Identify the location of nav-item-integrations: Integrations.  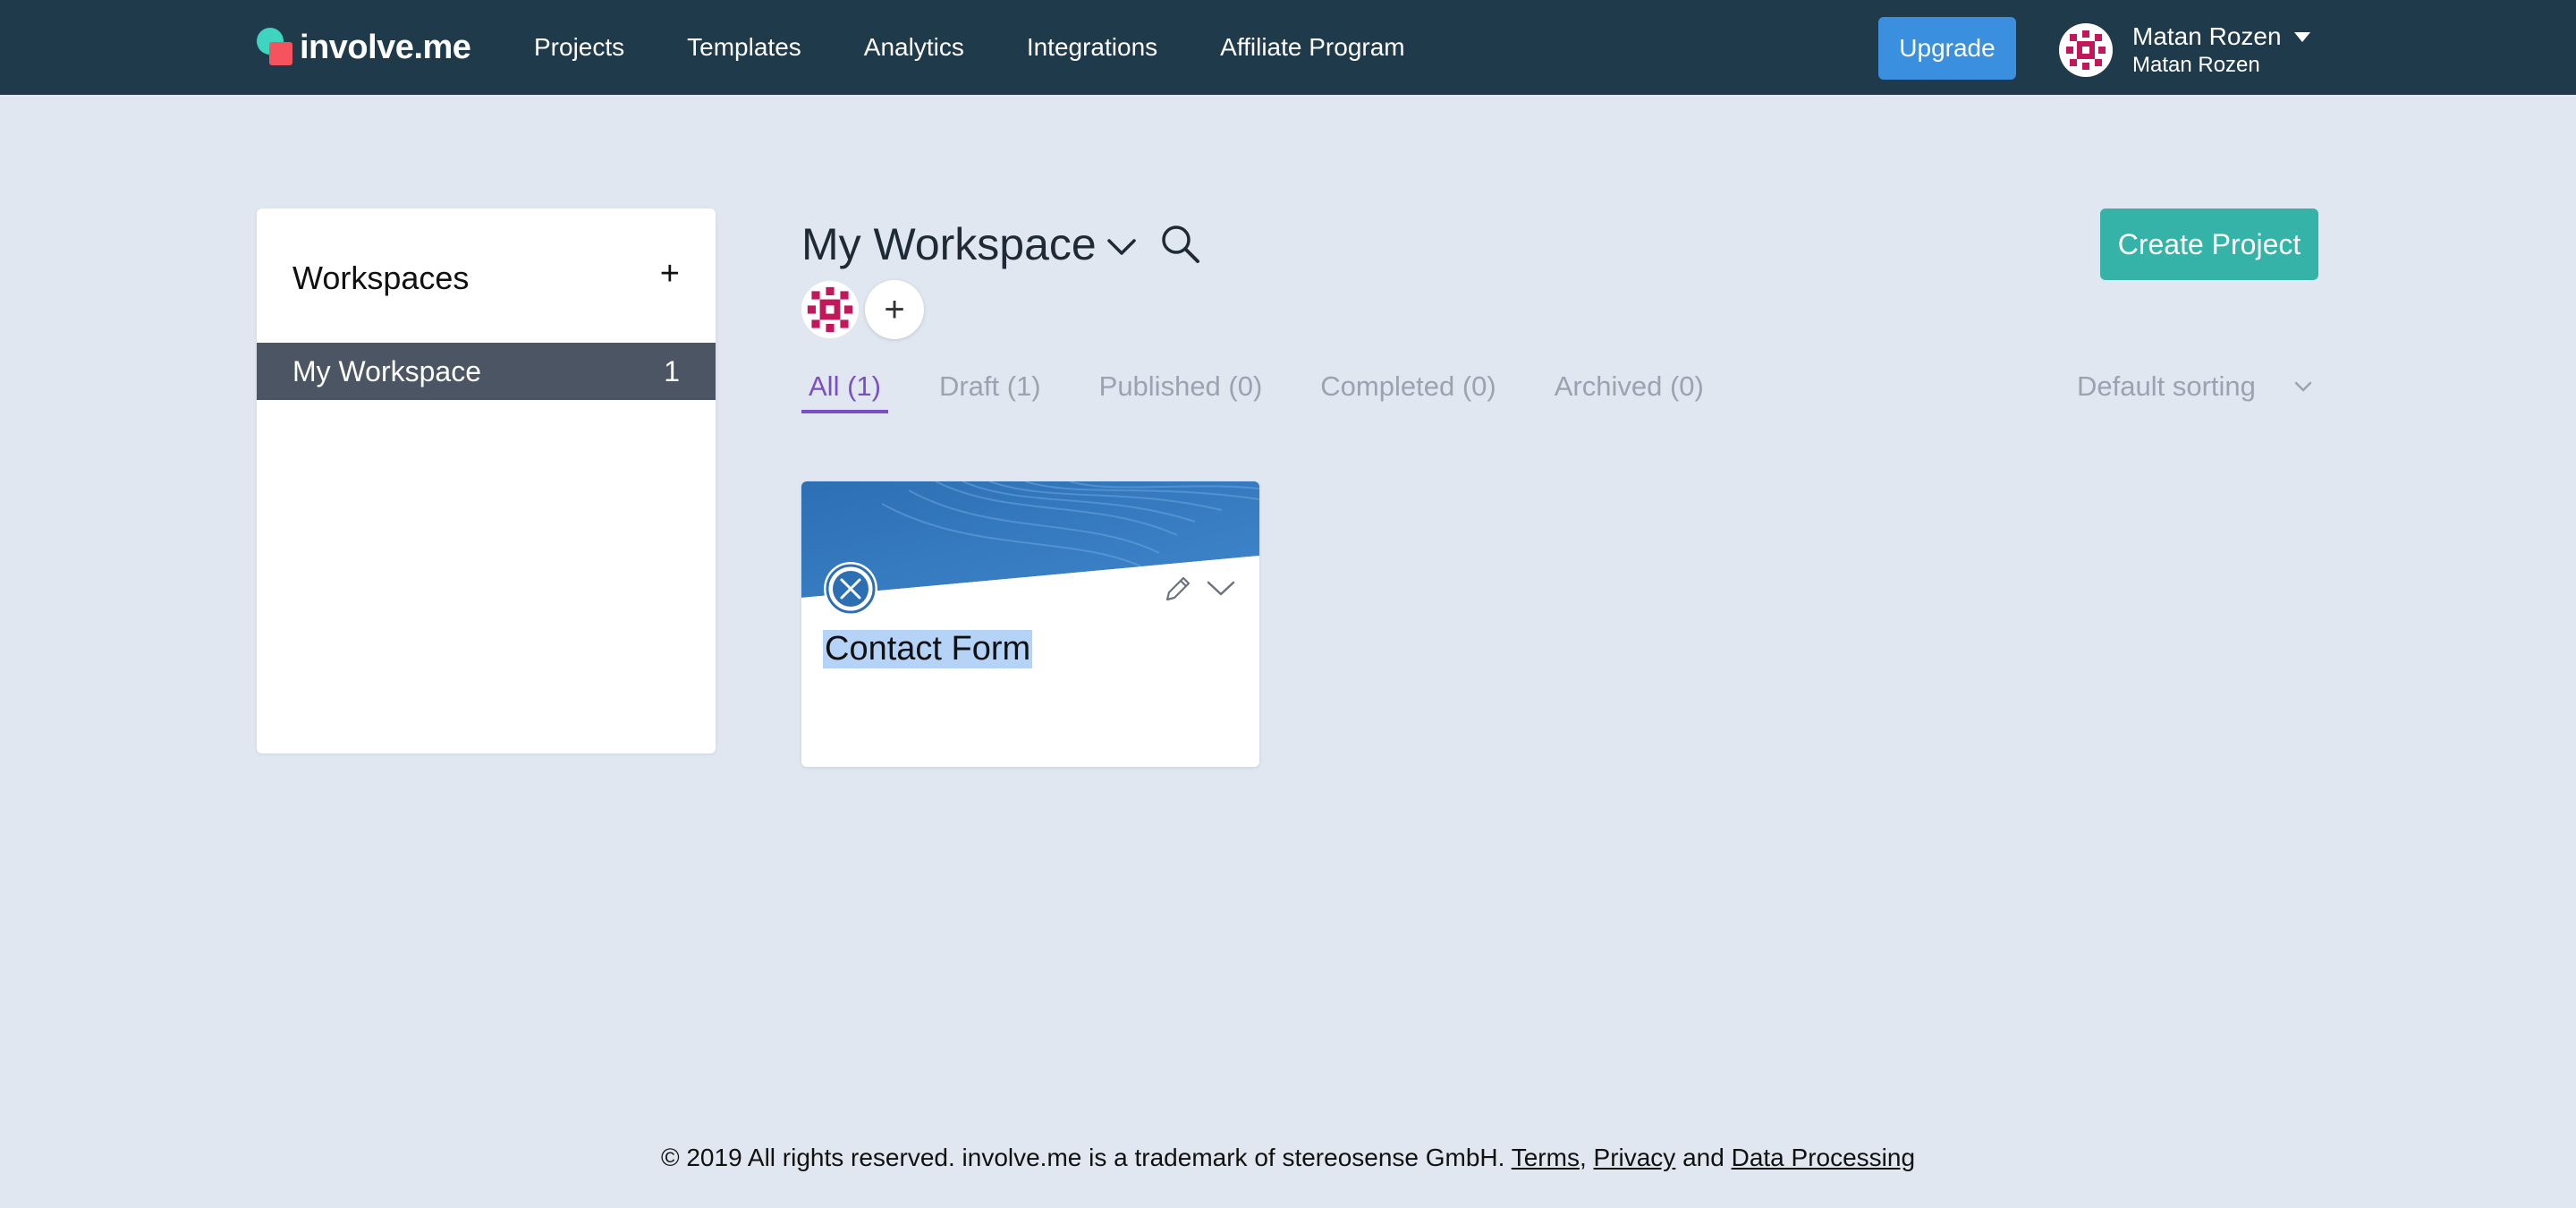
(1092, 47).